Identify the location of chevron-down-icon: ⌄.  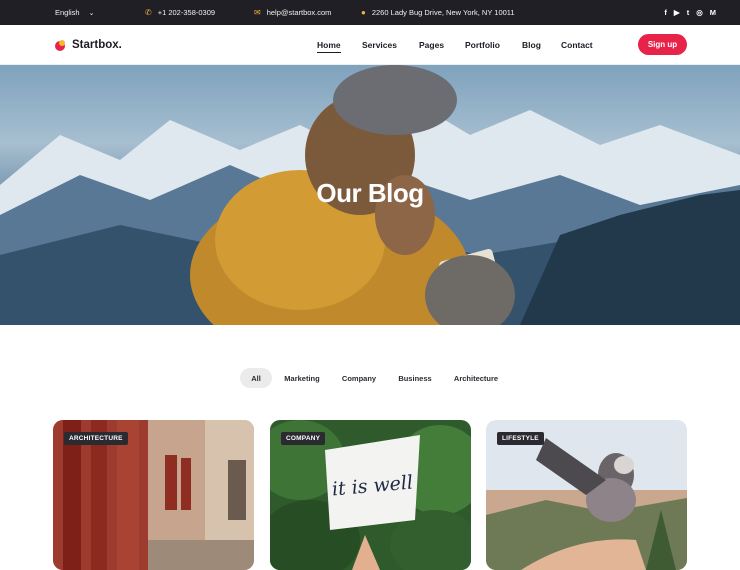
(91, 13).